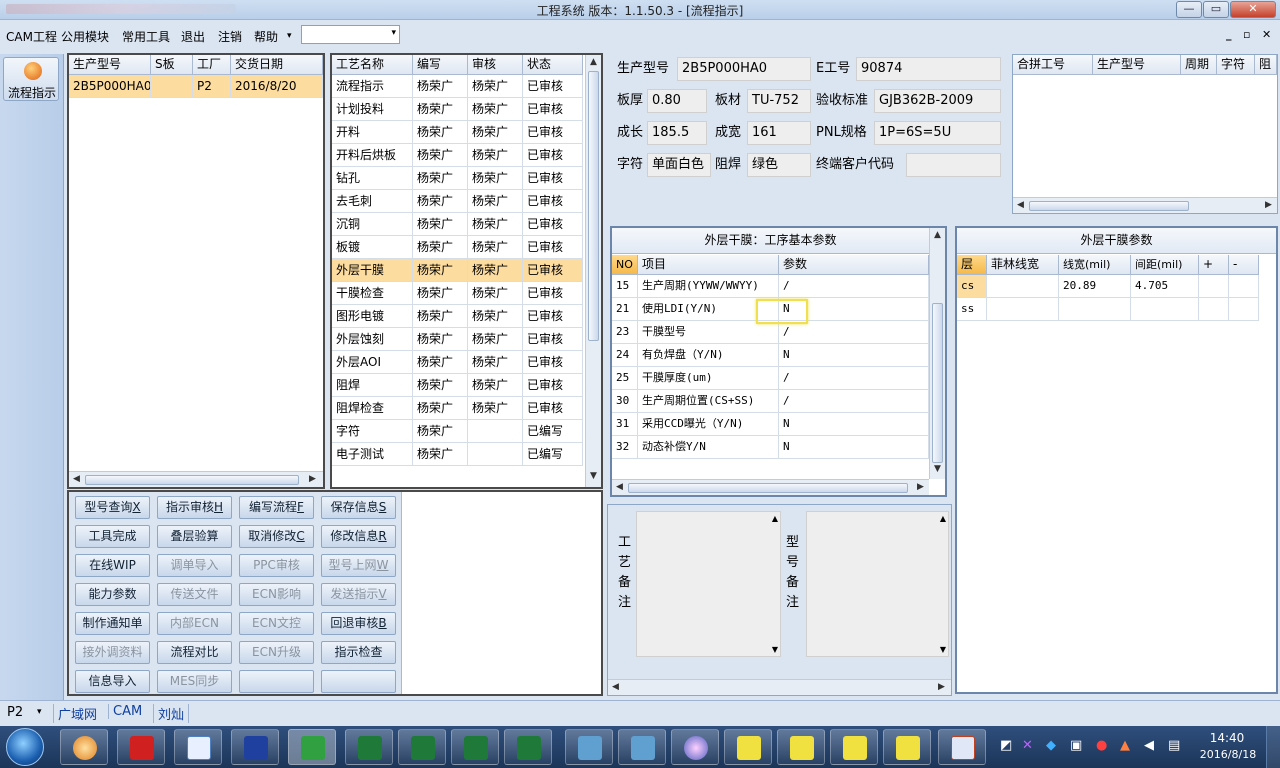 The width and height of the screenshot is (1280, 768). I want to click on action-button: ECN影响, so click(276, 594).